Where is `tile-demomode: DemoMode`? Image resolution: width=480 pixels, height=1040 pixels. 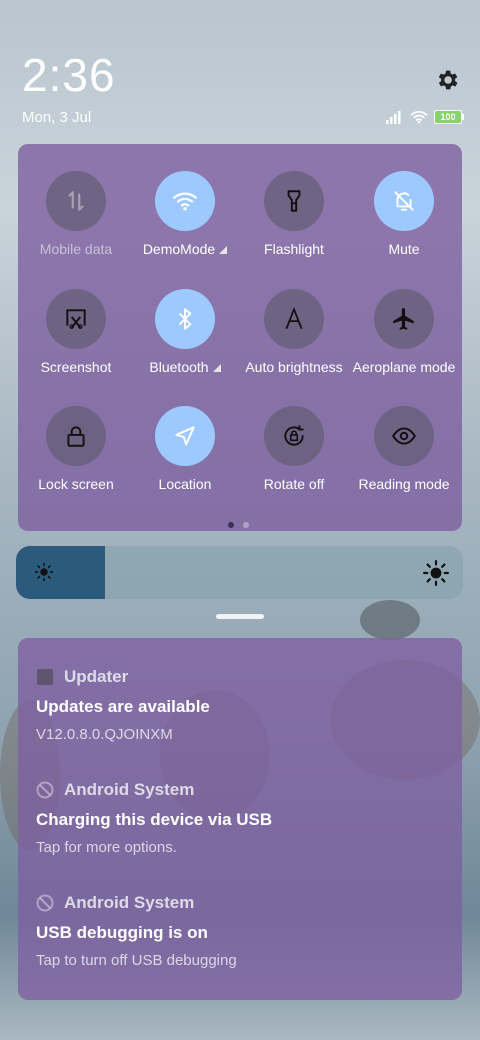
tile-demomode: DemoMode is located at coordinates (185, 214).